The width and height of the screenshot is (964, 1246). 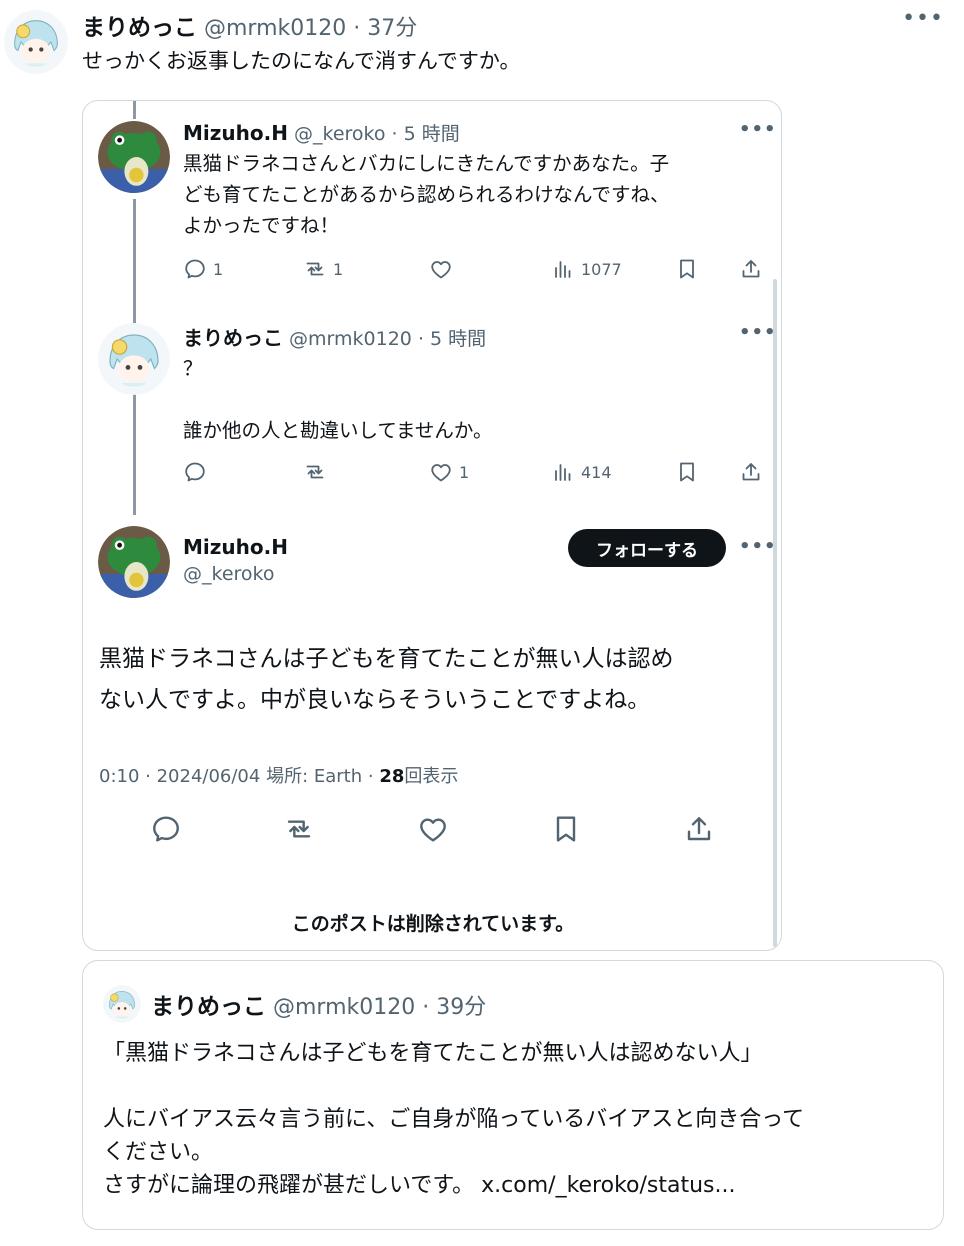 I want to click on post-meta: 0:10 · 2024/06/04 場所: Earth · 28回表示, so click(x=279, y=776).